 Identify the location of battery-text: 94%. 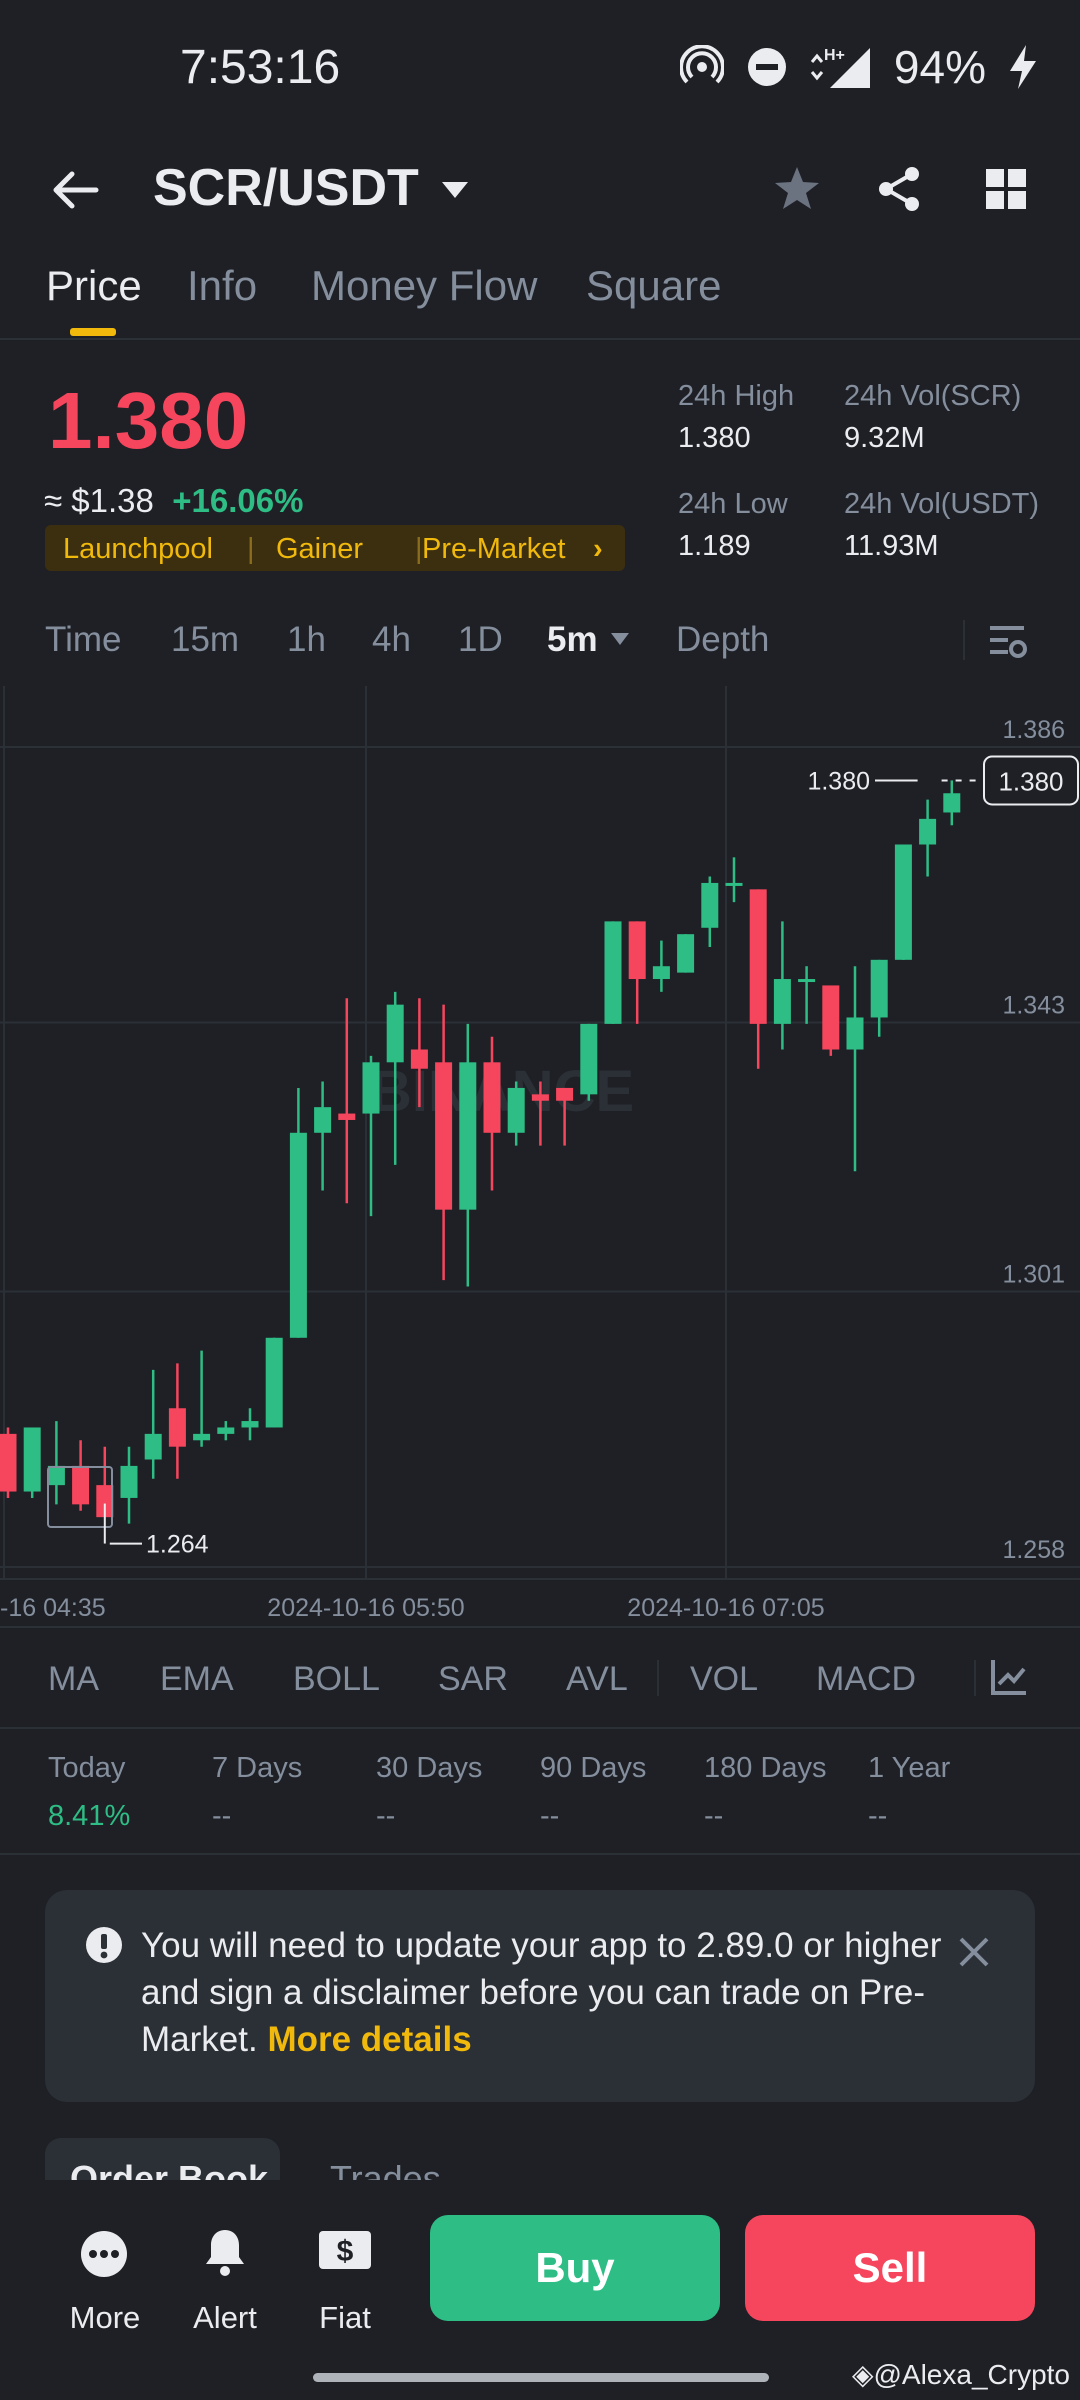
(939, 67).